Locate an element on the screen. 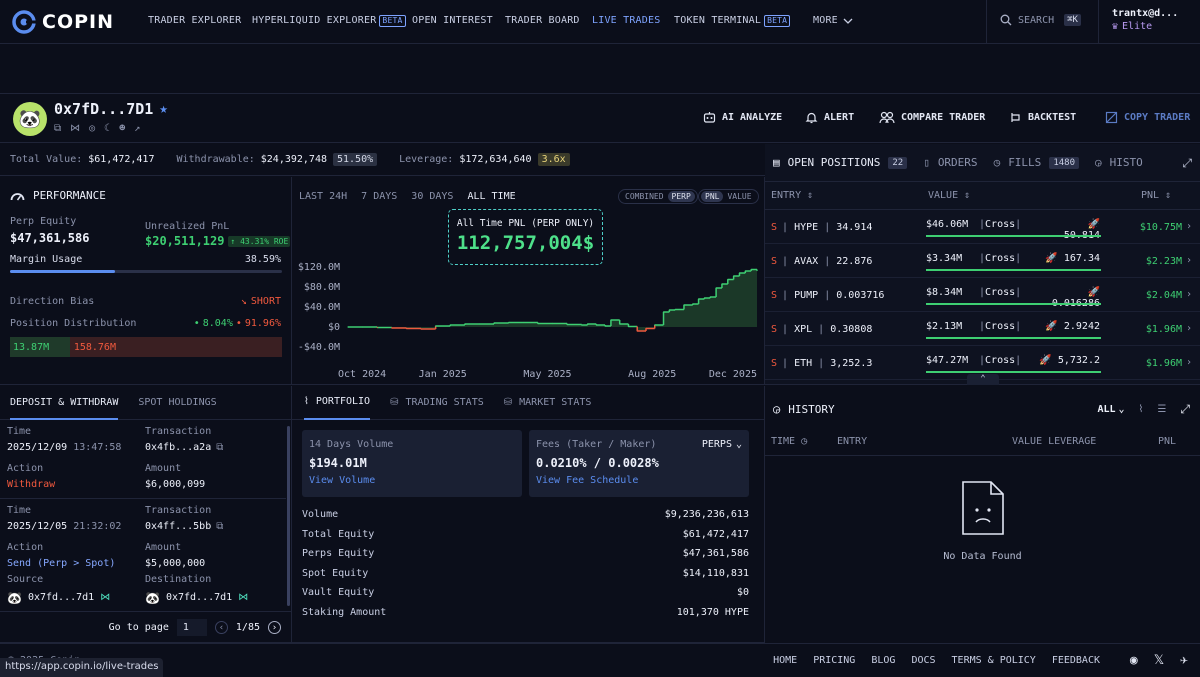  x-tick-label: May 2025 is located at coordinates (547, 374).